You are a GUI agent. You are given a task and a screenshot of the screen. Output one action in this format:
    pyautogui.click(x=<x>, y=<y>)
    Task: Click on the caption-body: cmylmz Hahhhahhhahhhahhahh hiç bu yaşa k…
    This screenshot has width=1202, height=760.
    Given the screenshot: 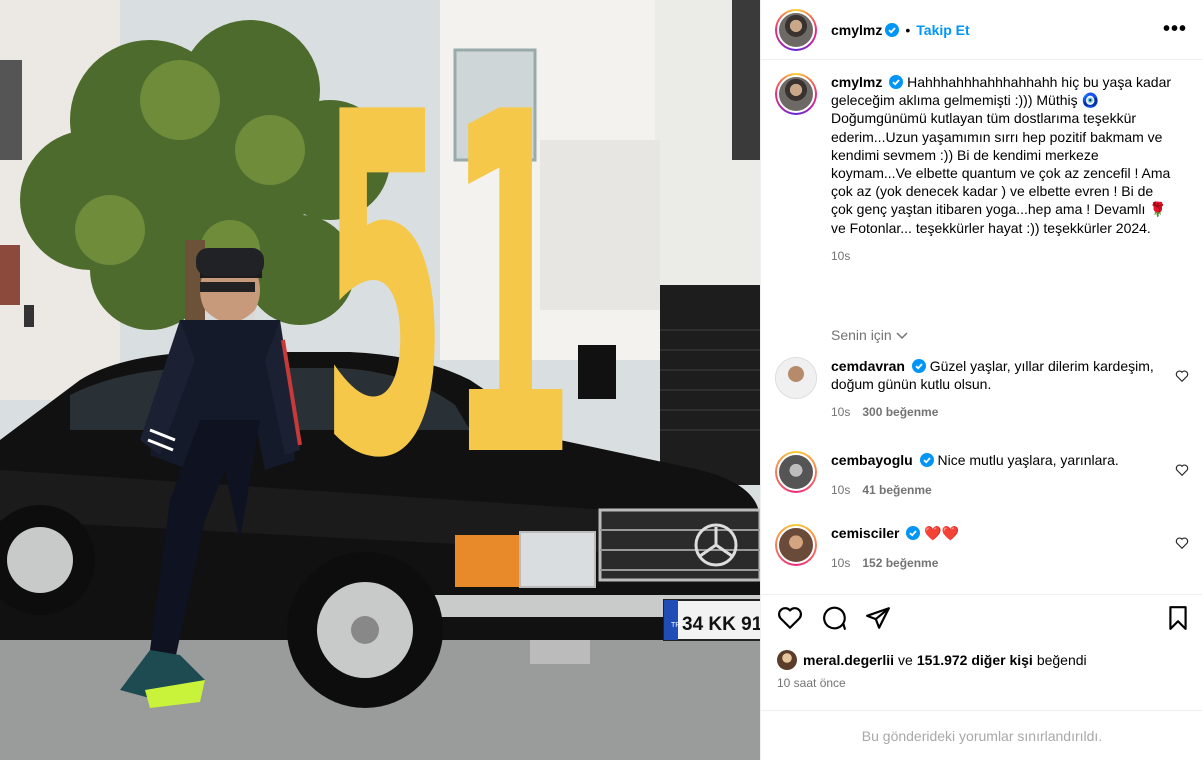 What is the action you would take?
    pyautogui.click(x=1004, y=169)
    